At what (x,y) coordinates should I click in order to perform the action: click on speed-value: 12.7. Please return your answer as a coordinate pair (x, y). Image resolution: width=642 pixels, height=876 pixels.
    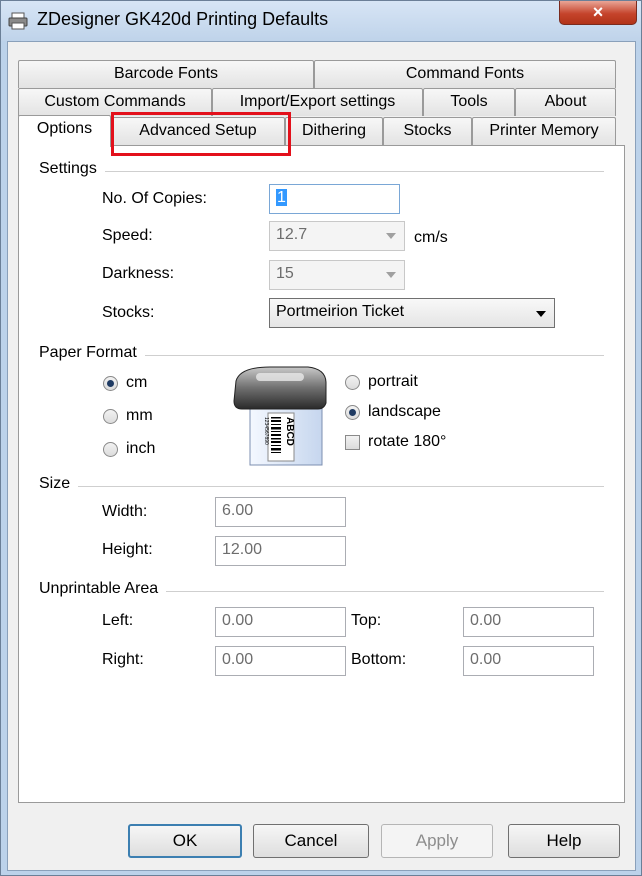
    Looking at the image, I should click on (292, 234).